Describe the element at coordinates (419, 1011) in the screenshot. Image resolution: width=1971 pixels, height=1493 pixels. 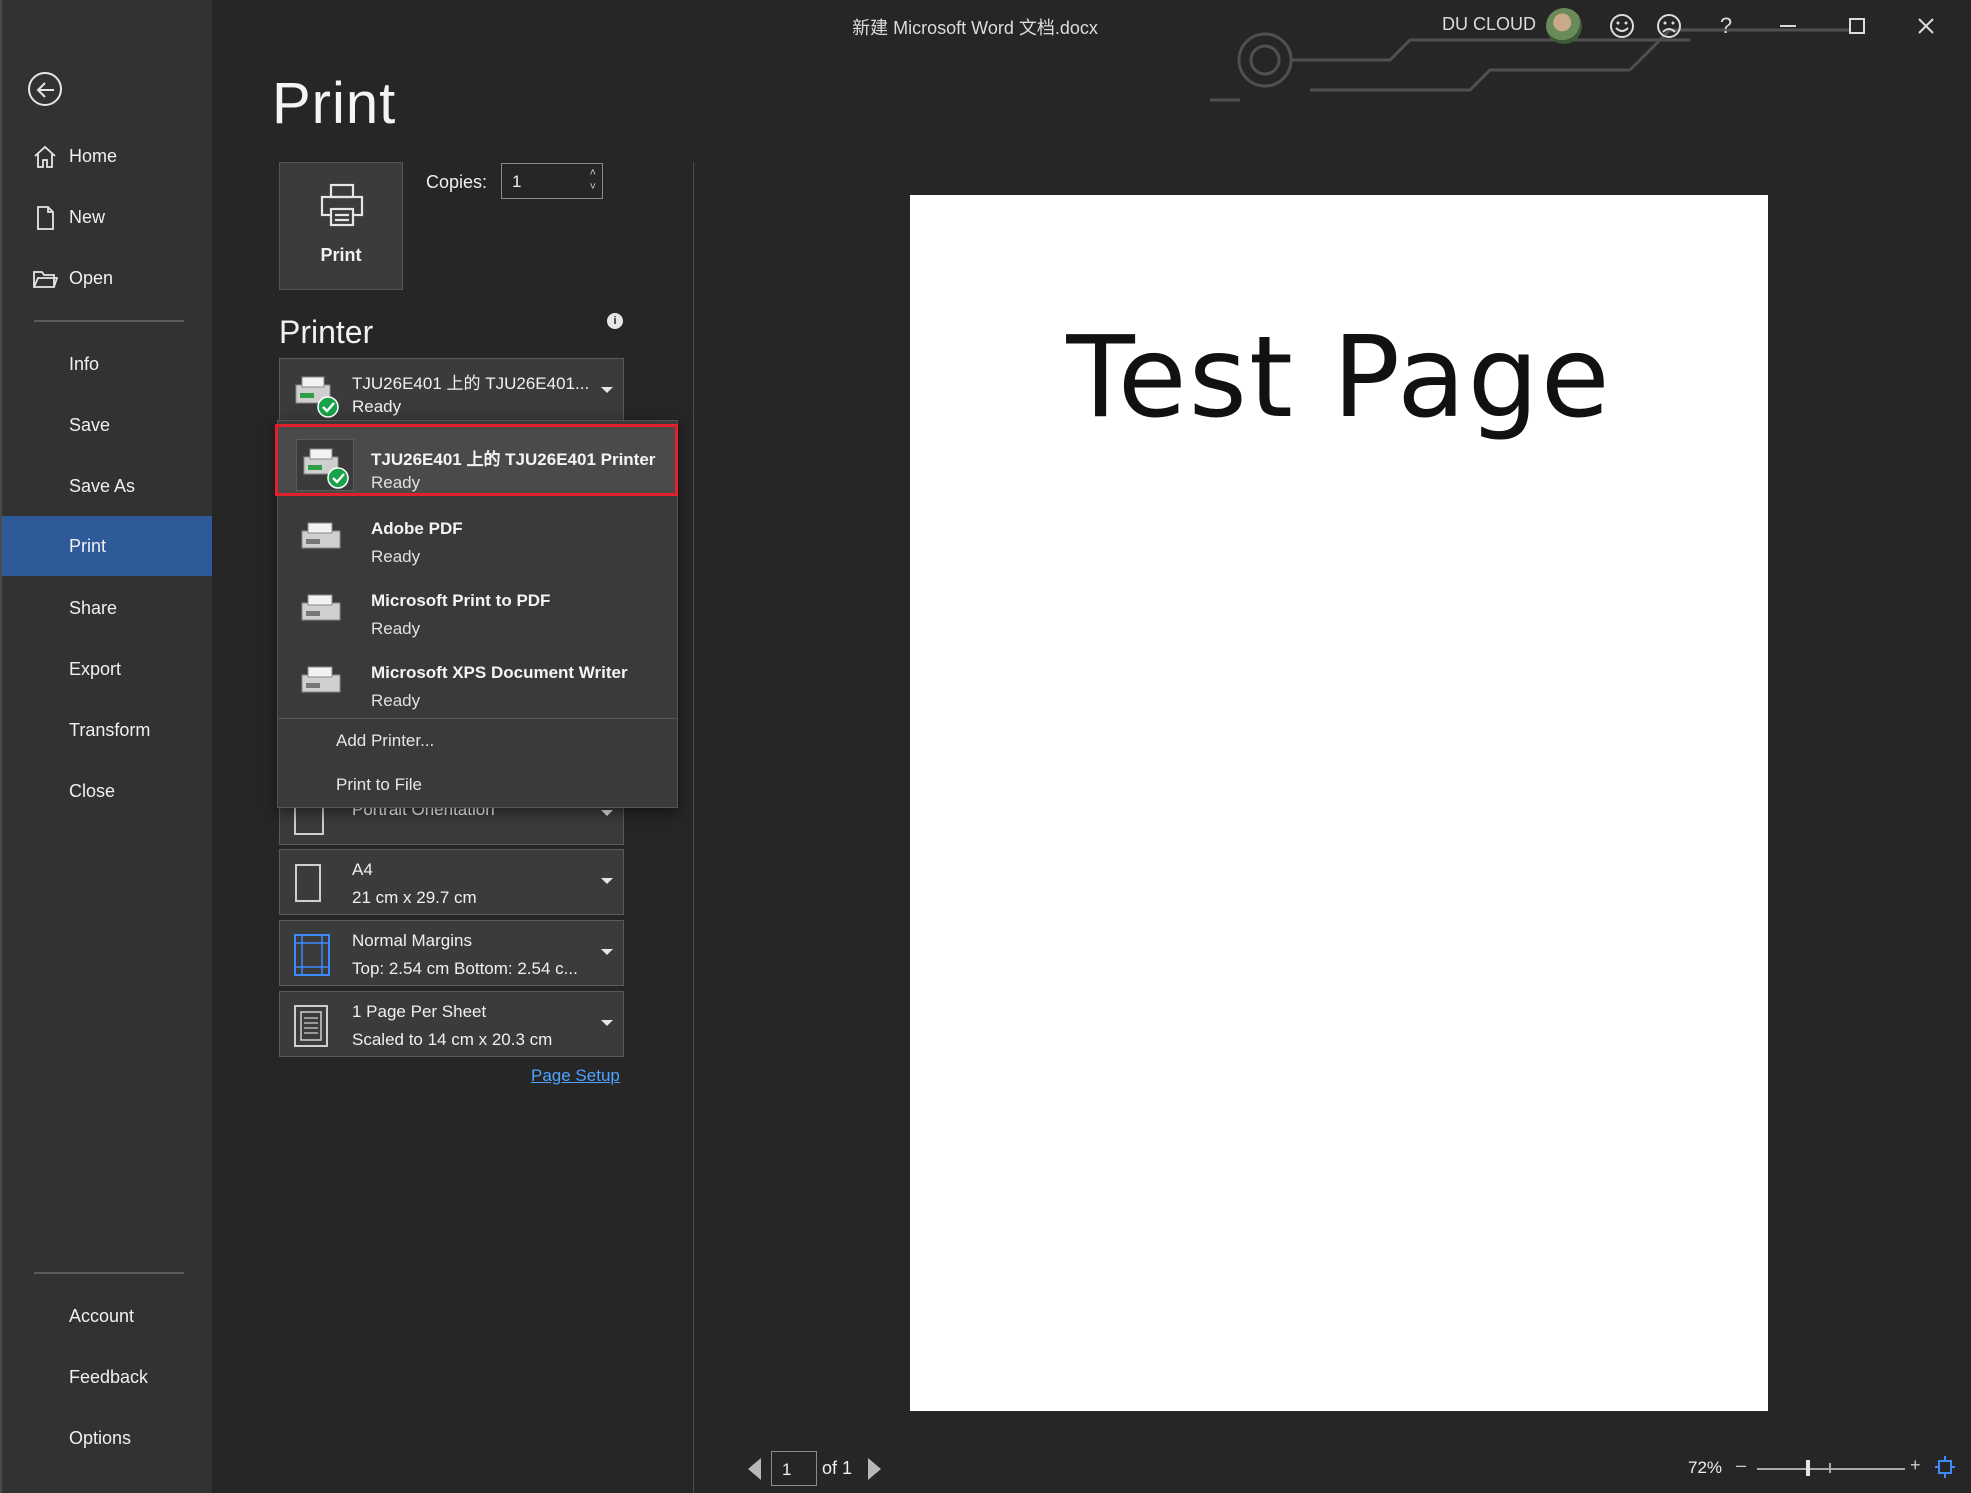
I see `pages-per-sheet-label: 1 Page Per Sheet` at that location.